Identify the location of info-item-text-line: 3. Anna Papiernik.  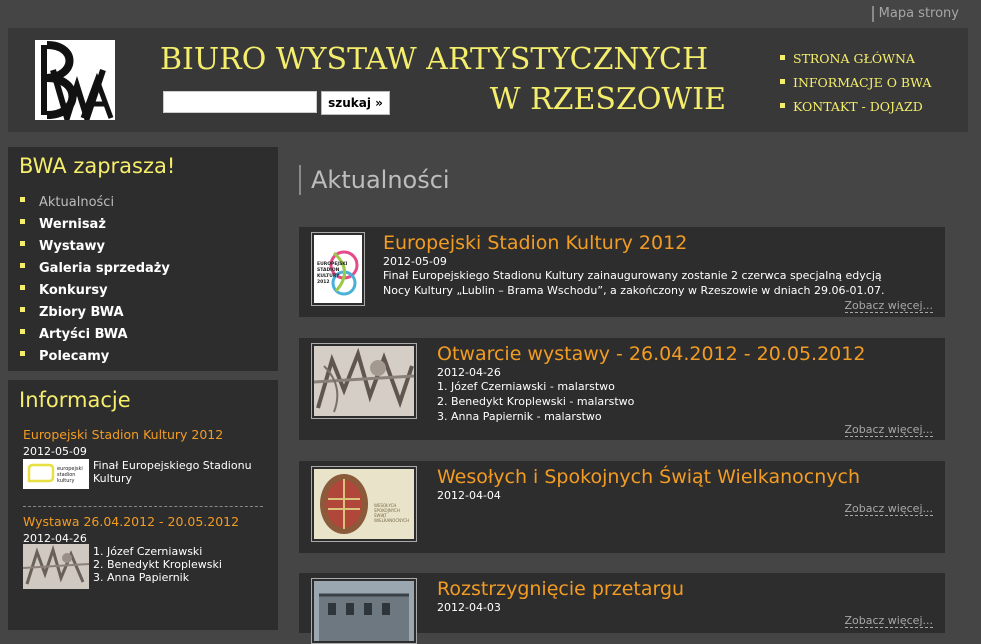
(141, 577).